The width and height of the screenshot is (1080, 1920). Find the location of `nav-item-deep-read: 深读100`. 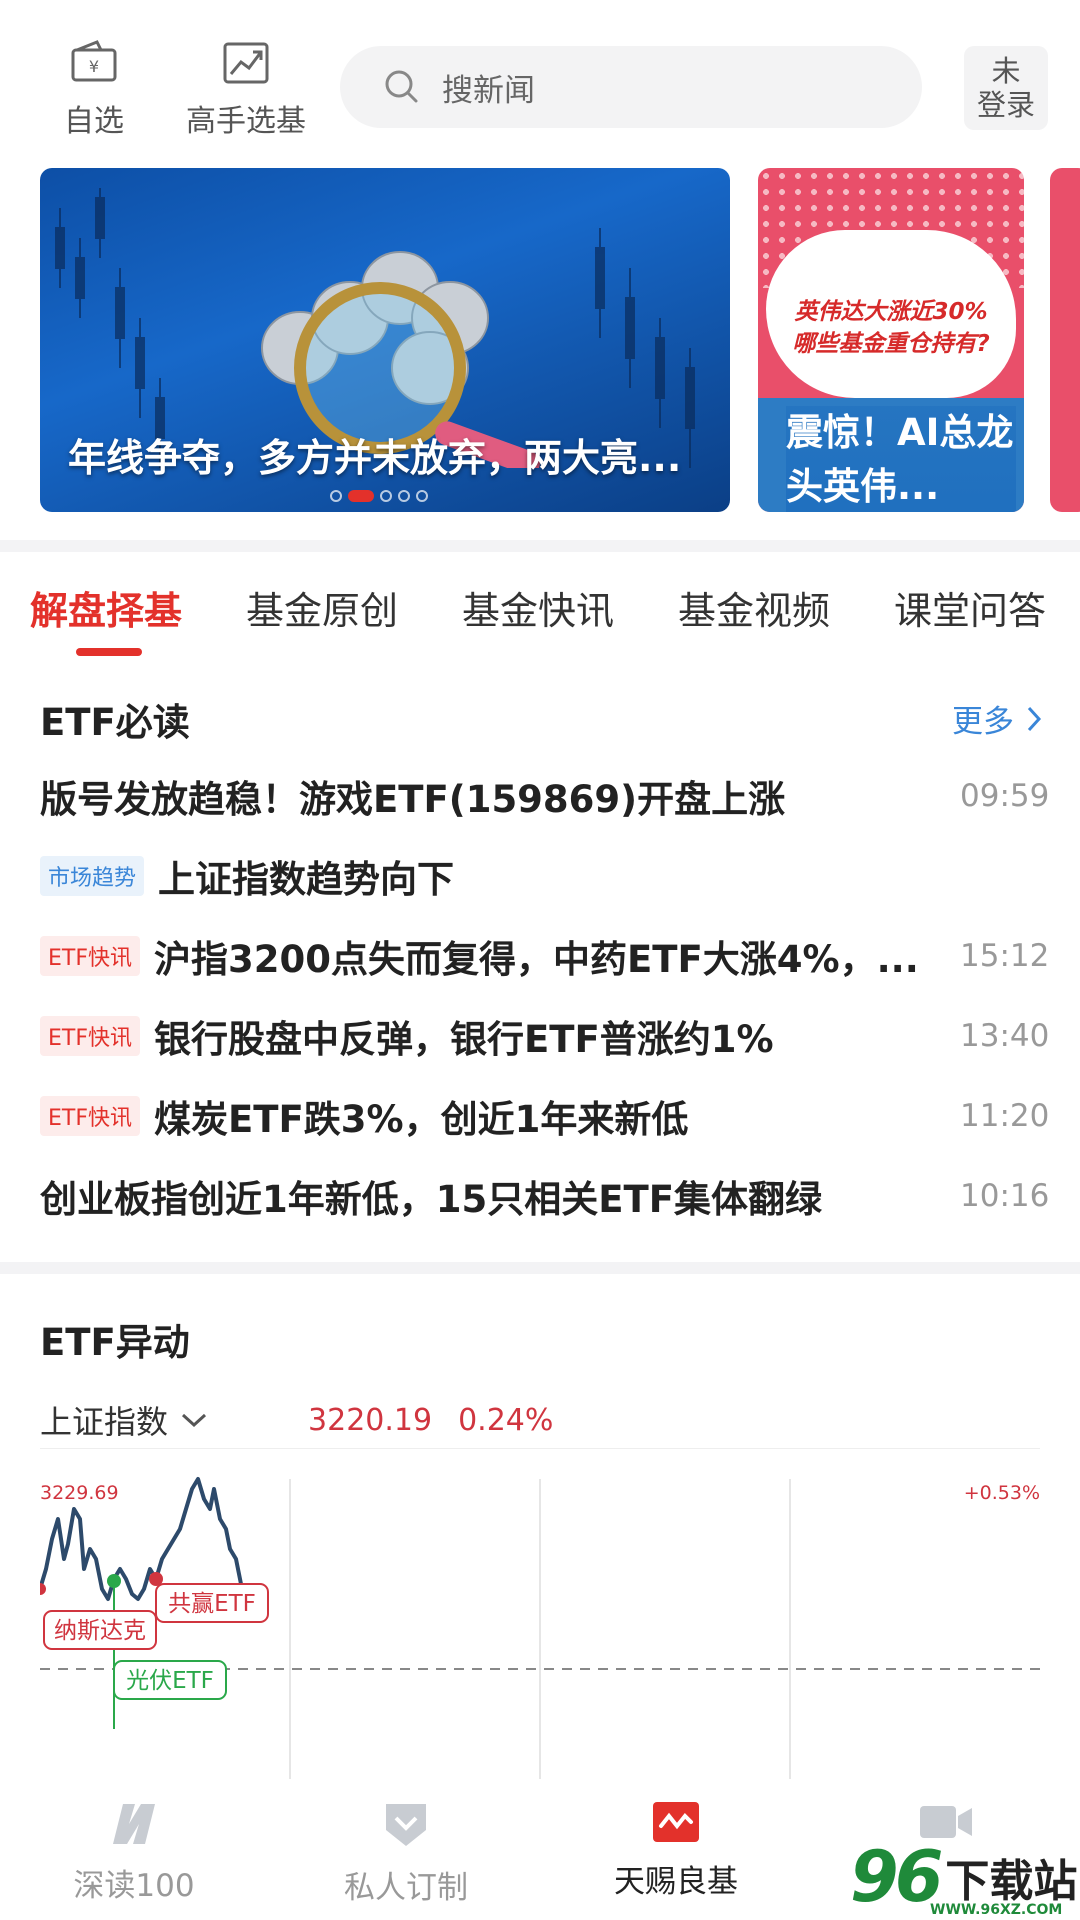

nav-item-deep-read: 深读100 is located at coordinates (134, 1852).